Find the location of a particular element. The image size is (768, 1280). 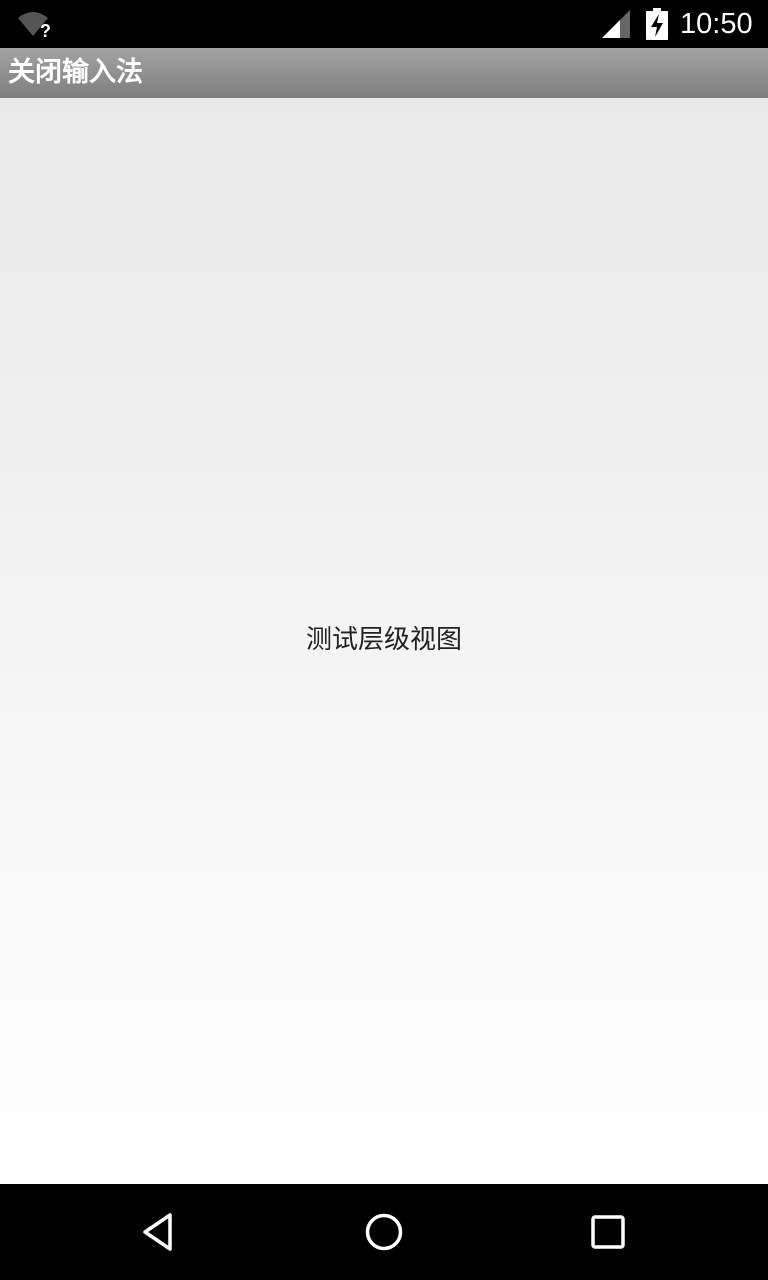

cell-signal-icon is located at coordinates (616, 24).